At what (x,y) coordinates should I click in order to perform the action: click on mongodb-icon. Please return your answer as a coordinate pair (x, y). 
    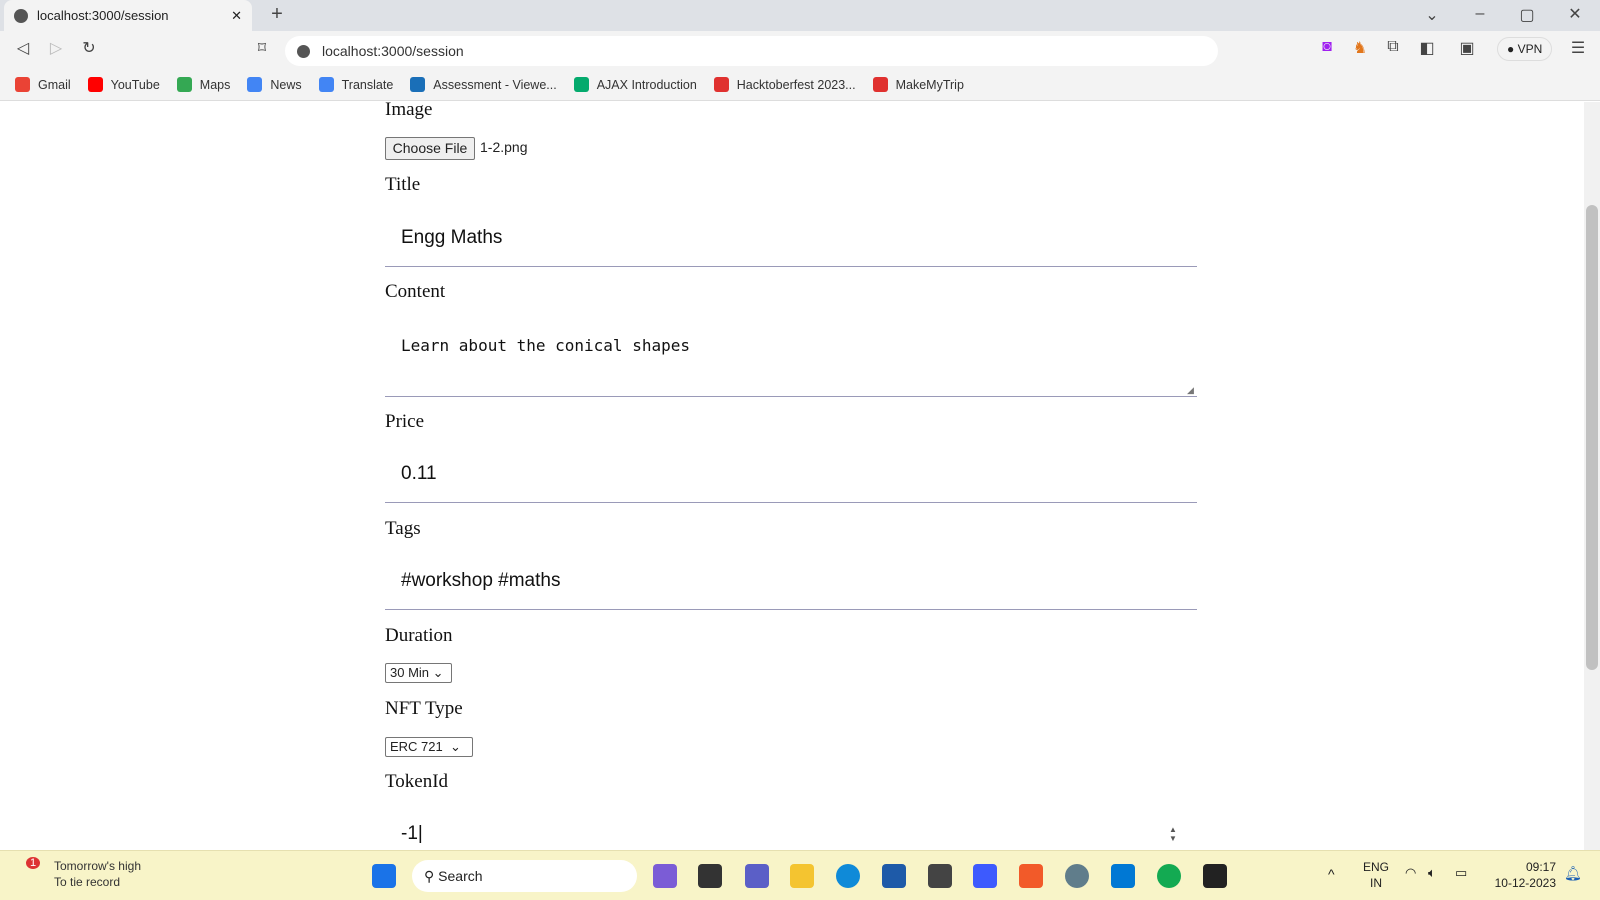
    Looking at the image, I should click on (1169, 876).